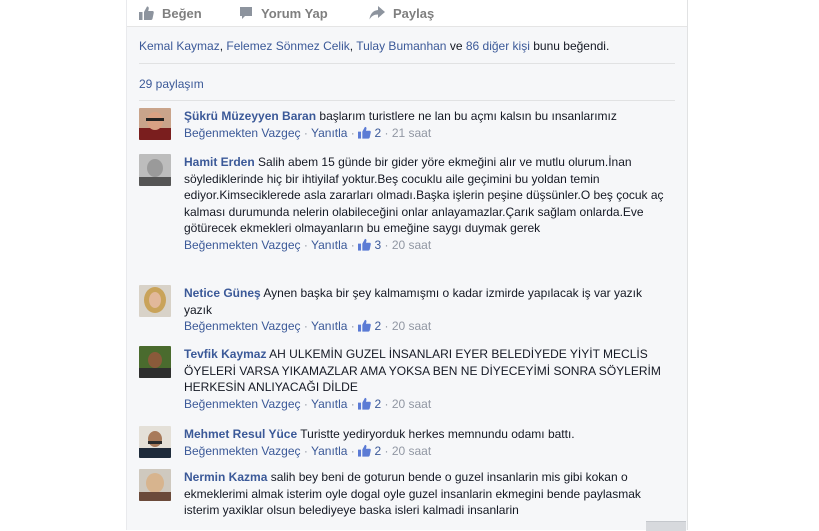 The image size is (819, 531). What do you see at coordinates (246, 13) in the screenshot?
I see `comment-bubble-icon` at bounding box center [246, 13].